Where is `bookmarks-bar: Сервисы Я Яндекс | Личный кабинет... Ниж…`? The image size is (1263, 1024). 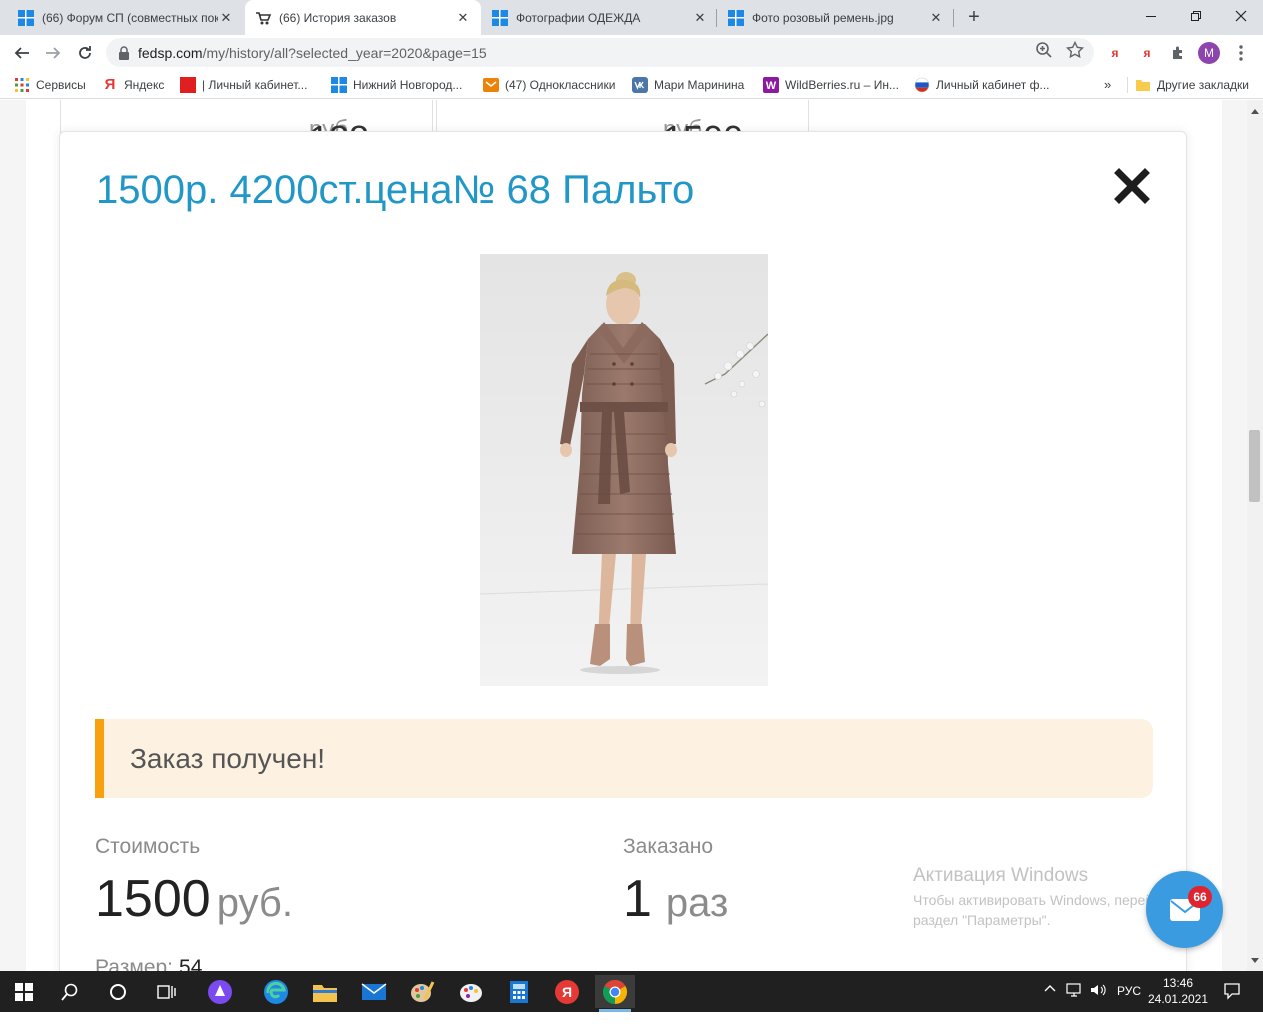 bookmarks-bar: Сервисы Я Яндекс | Личный кабинет... Ниж… is located at coordinates (631, 85).